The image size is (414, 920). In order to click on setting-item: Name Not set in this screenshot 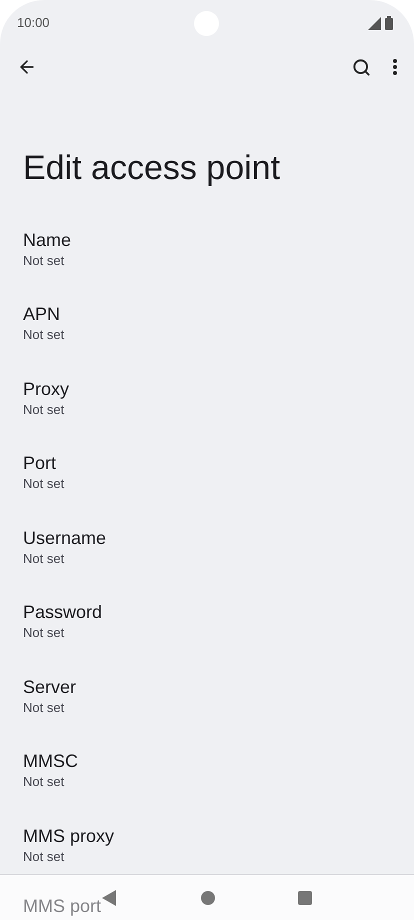, I will do `click(47, 249)`.